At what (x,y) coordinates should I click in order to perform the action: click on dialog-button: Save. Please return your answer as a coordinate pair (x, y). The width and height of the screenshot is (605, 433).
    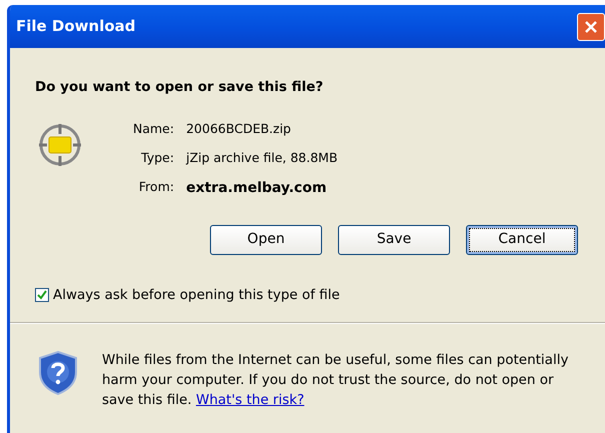
    Looking at the image, I should click on (394, 239).